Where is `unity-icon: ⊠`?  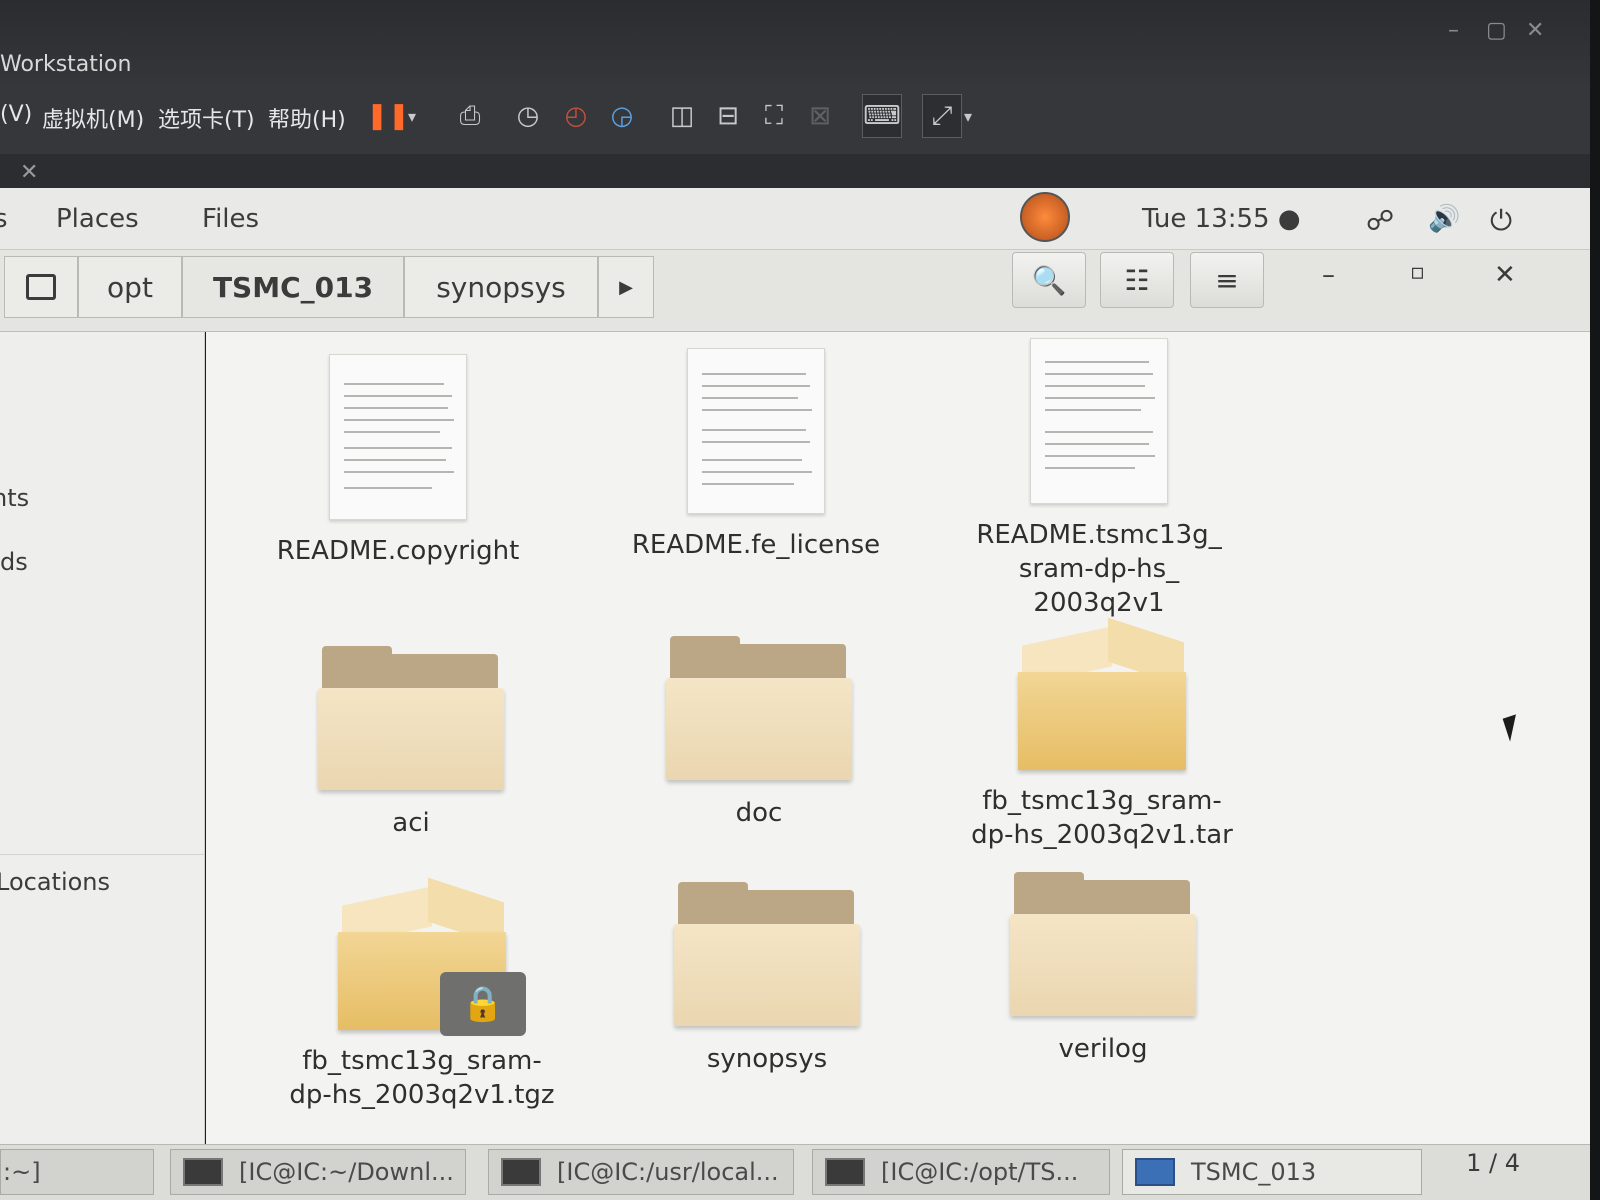
unity-icon: ⊠ is located at coordinates (820, 116).